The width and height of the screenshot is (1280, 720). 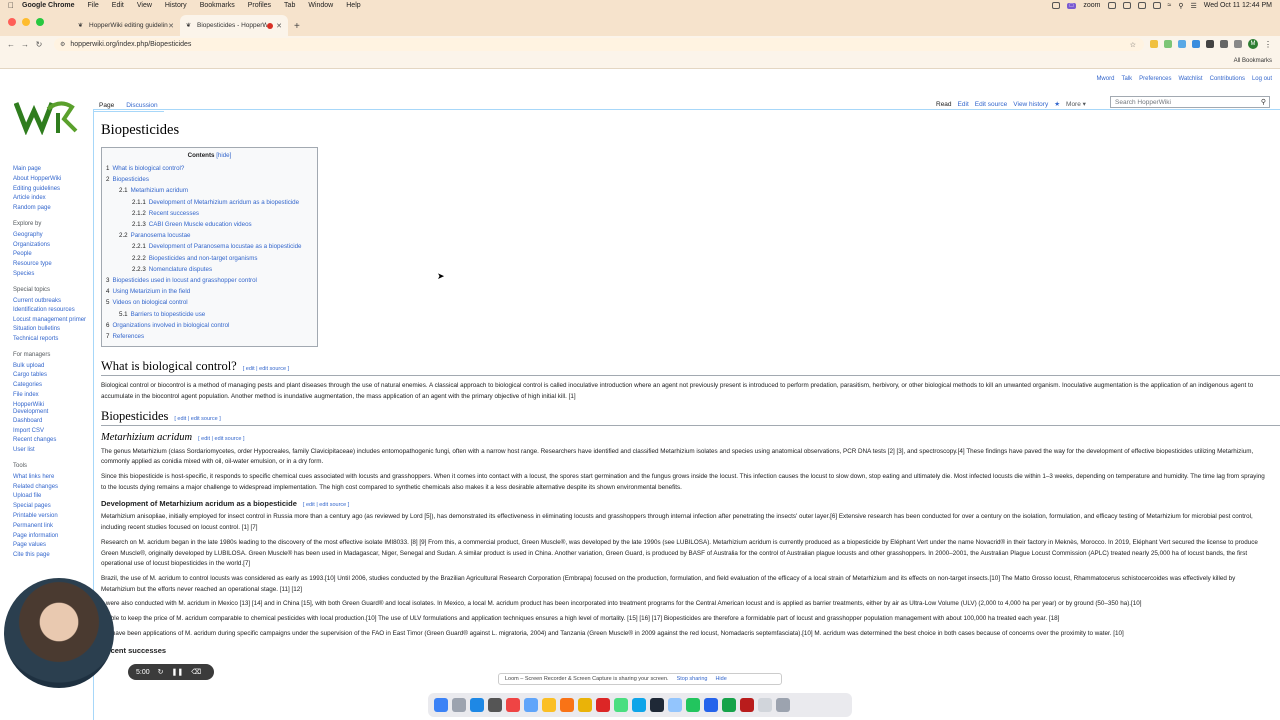 I want to click on menu-bookmarks: Bookmarks, so click(x=217, y=5).